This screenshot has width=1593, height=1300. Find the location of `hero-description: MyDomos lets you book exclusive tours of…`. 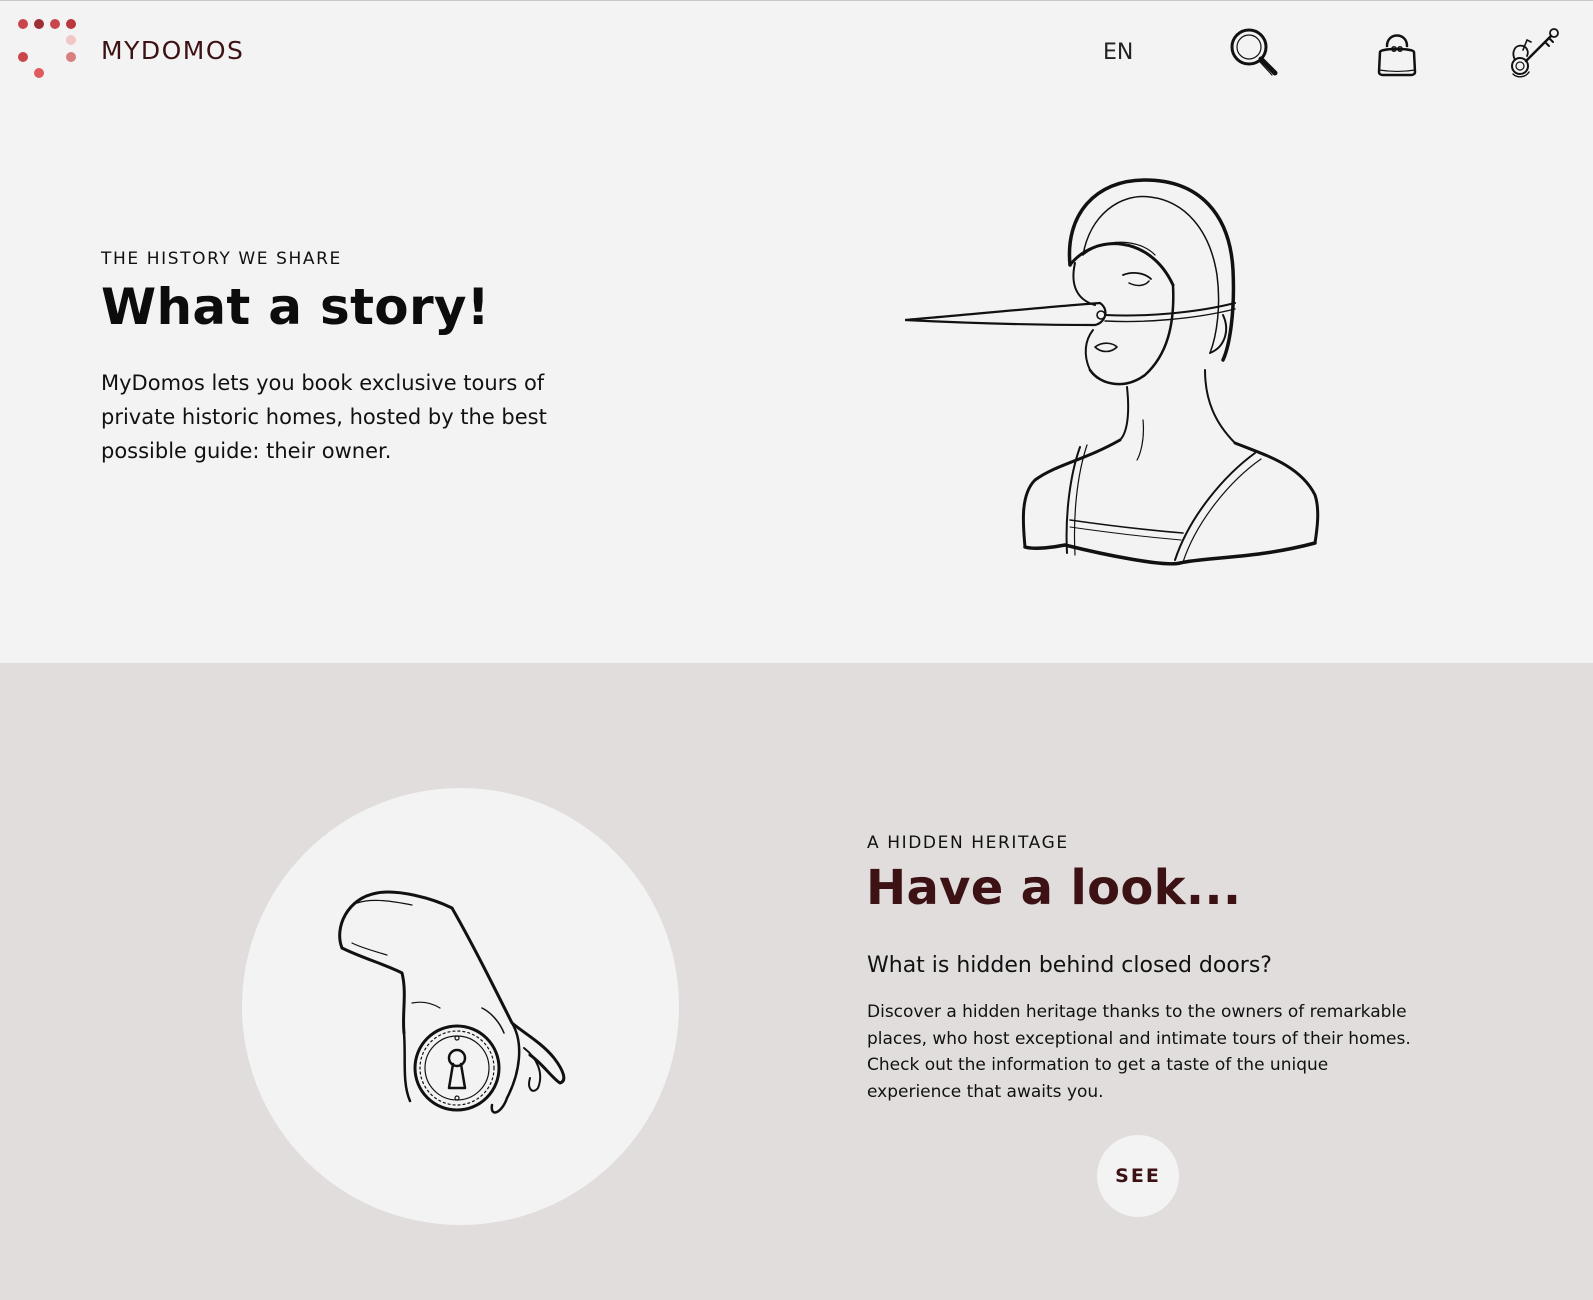

hero-description: MyDomos lets you book exclusive tours of… is located at coordinates (324, 417).